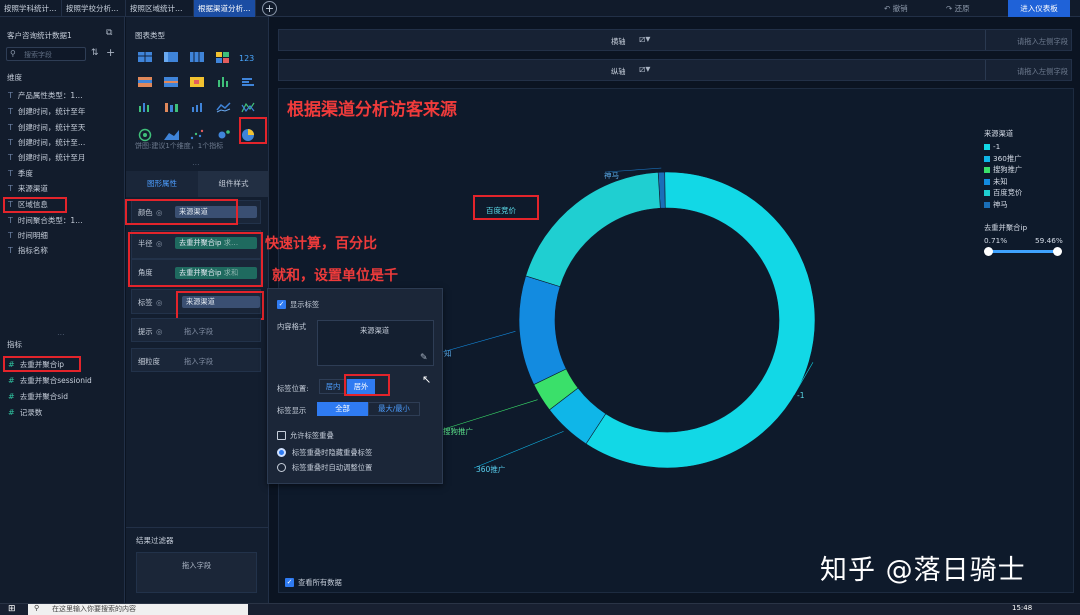  Describe the element at coordinates (110, 52) in the screenshot. I see `add-field-icon: +` at that location.